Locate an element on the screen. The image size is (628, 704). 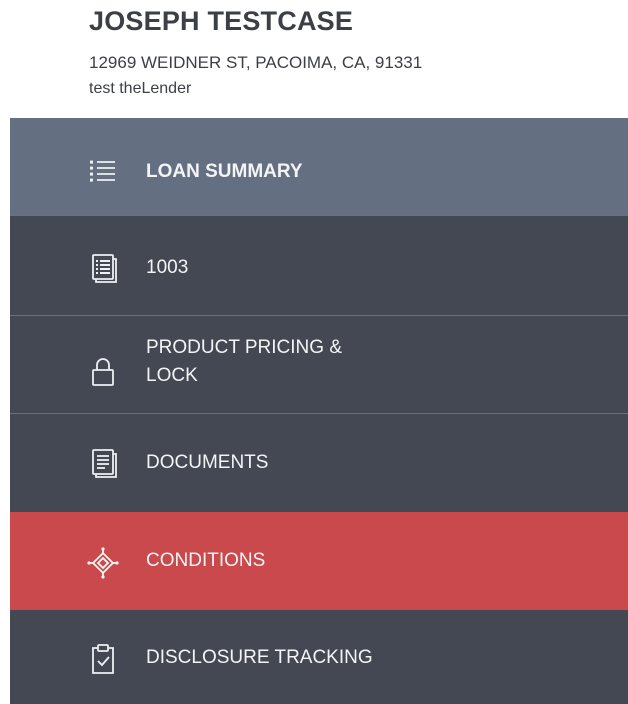
nav-item-conditions: CONDITIONS is located at coordinates (319, 561).